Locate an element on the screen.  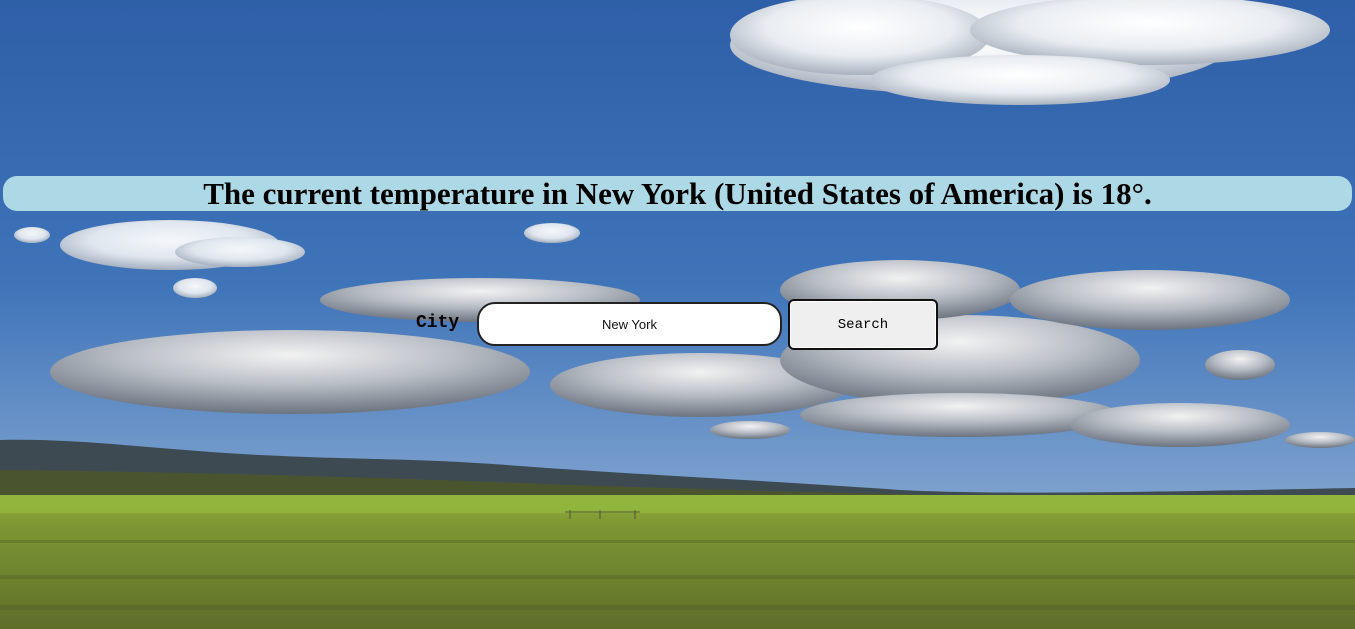
city-input is located at coordinates (629, 324).